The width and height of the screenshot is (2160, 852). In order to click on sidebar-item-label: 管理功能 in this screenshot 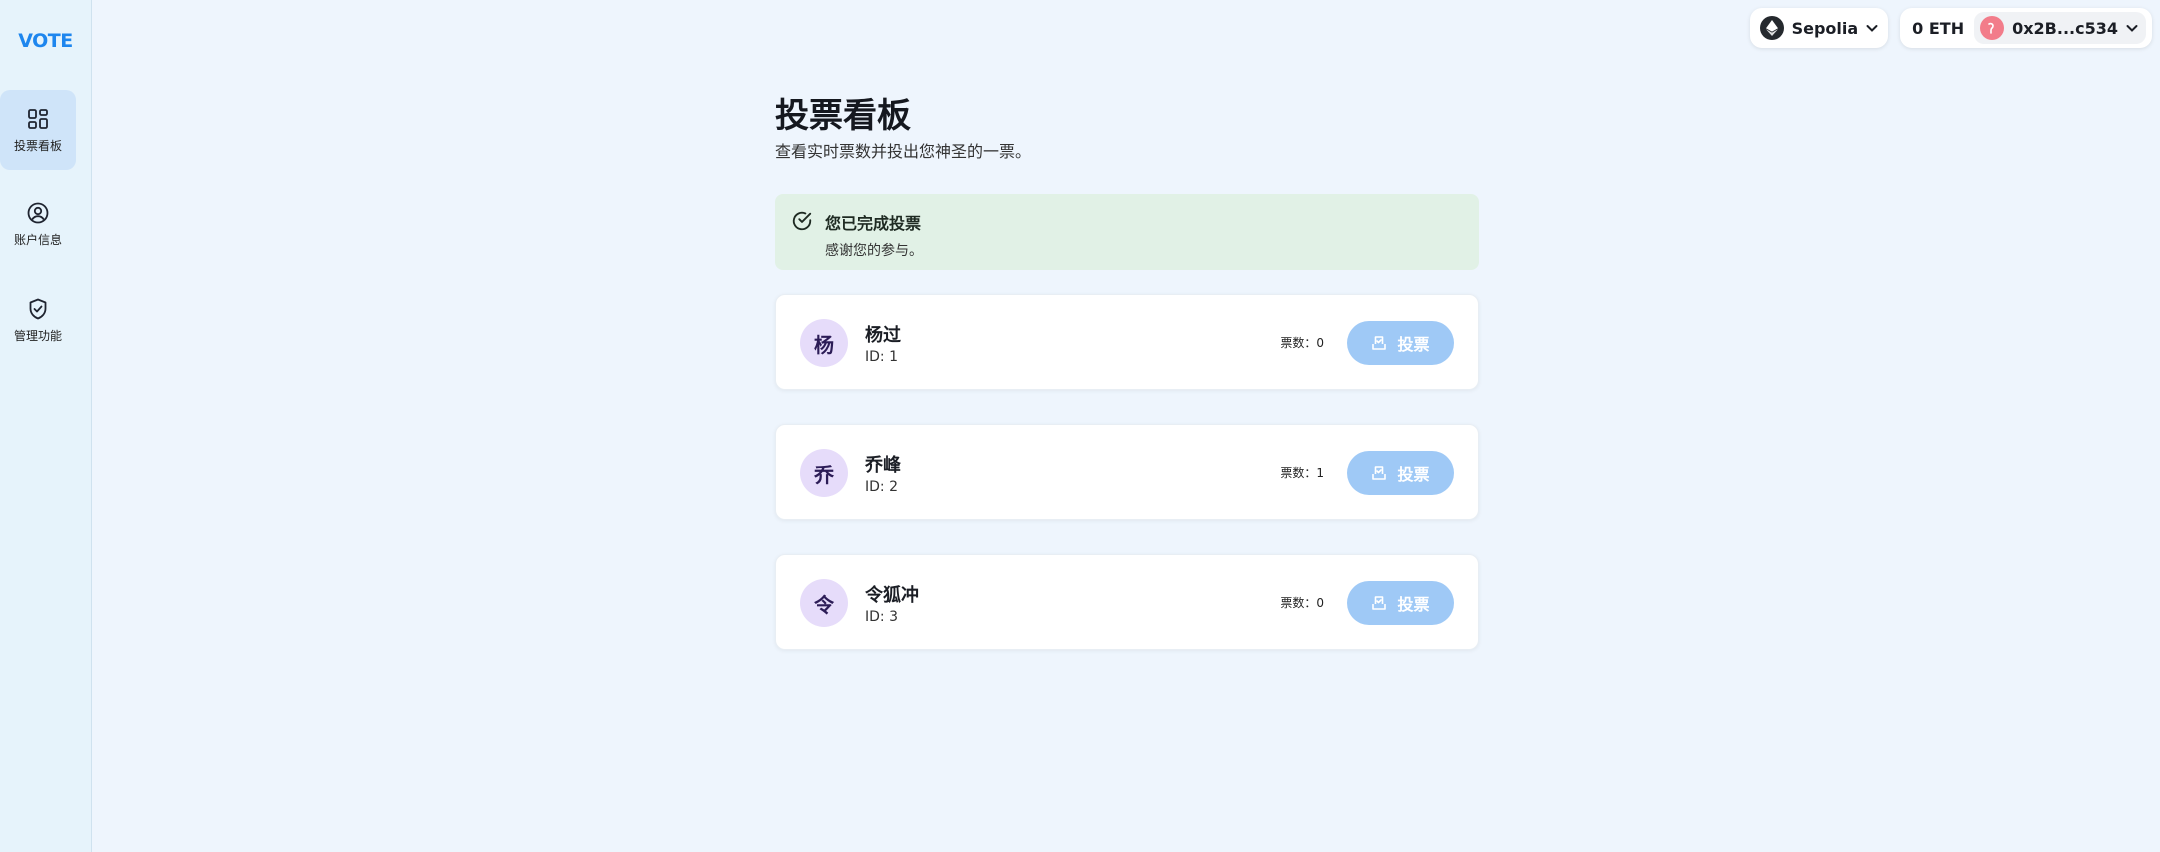, I will do `click(37, 335)`.